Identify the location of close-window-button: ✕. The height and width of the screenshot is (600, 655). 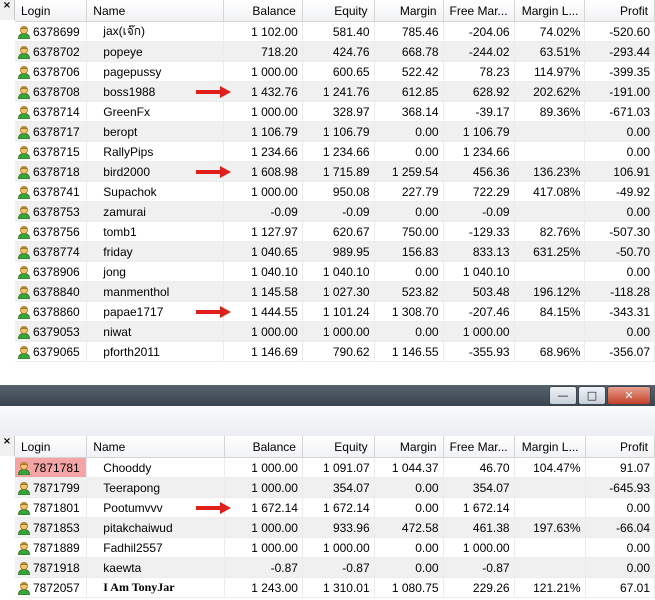
(629, 395).